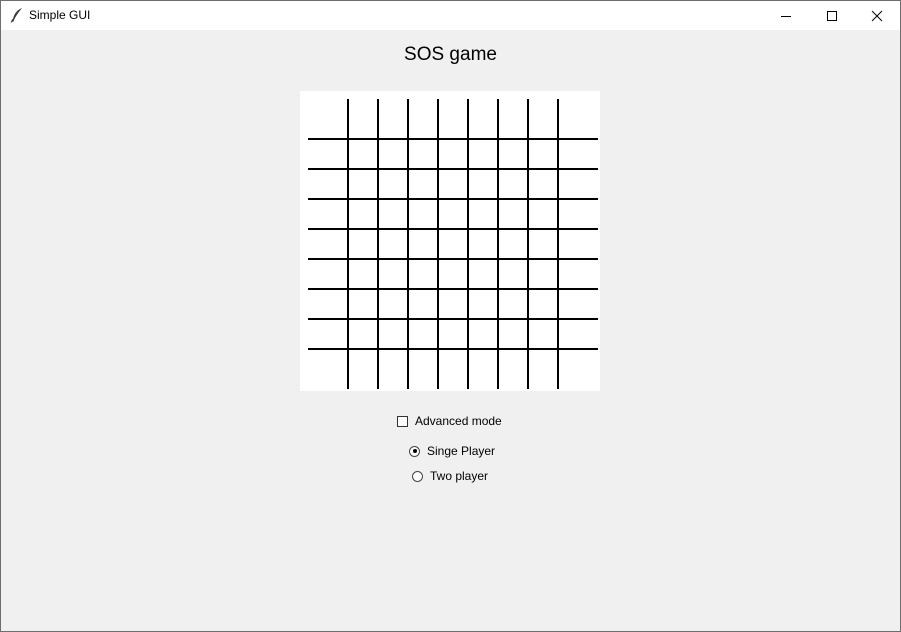  What do you see at coordinates (450, 54) in the screenshot?
I see `game-title: SOS game` at bounding box center [450, 54].